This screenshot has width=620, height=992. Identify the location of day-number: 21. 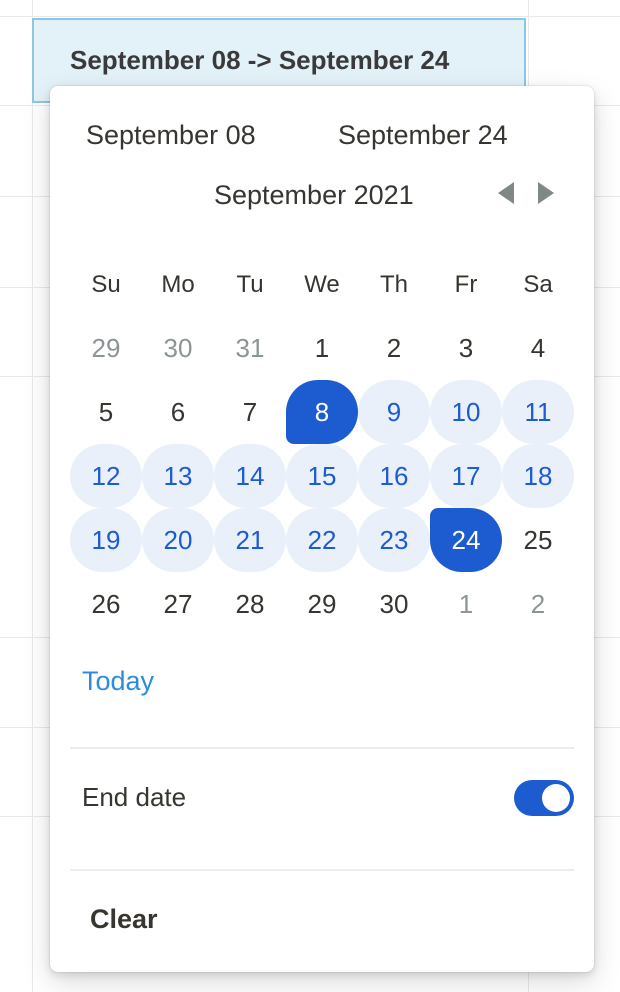
(250, 539).